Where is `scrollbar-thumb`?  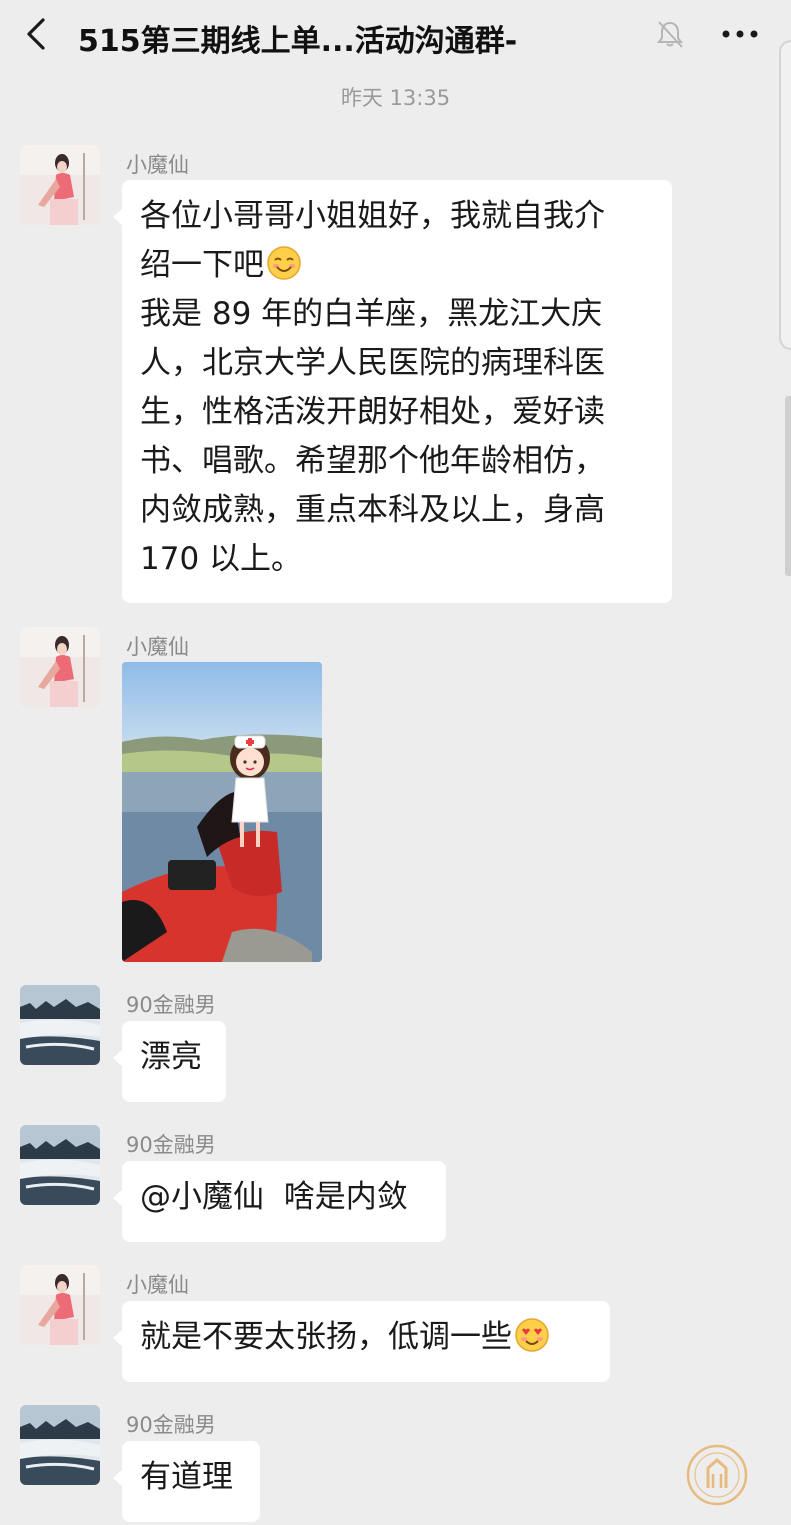
scrollbar-thumb is located at coordinates (788, 486).